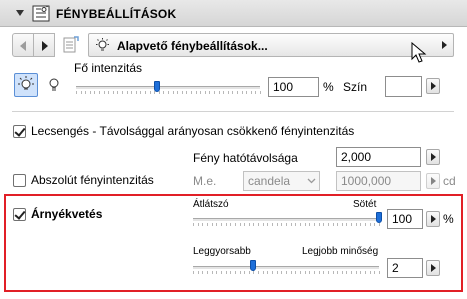  What do you see at coordinates (433, 157) in the screenshot?
I see `light-range-button` at bounding box center [433, 157].